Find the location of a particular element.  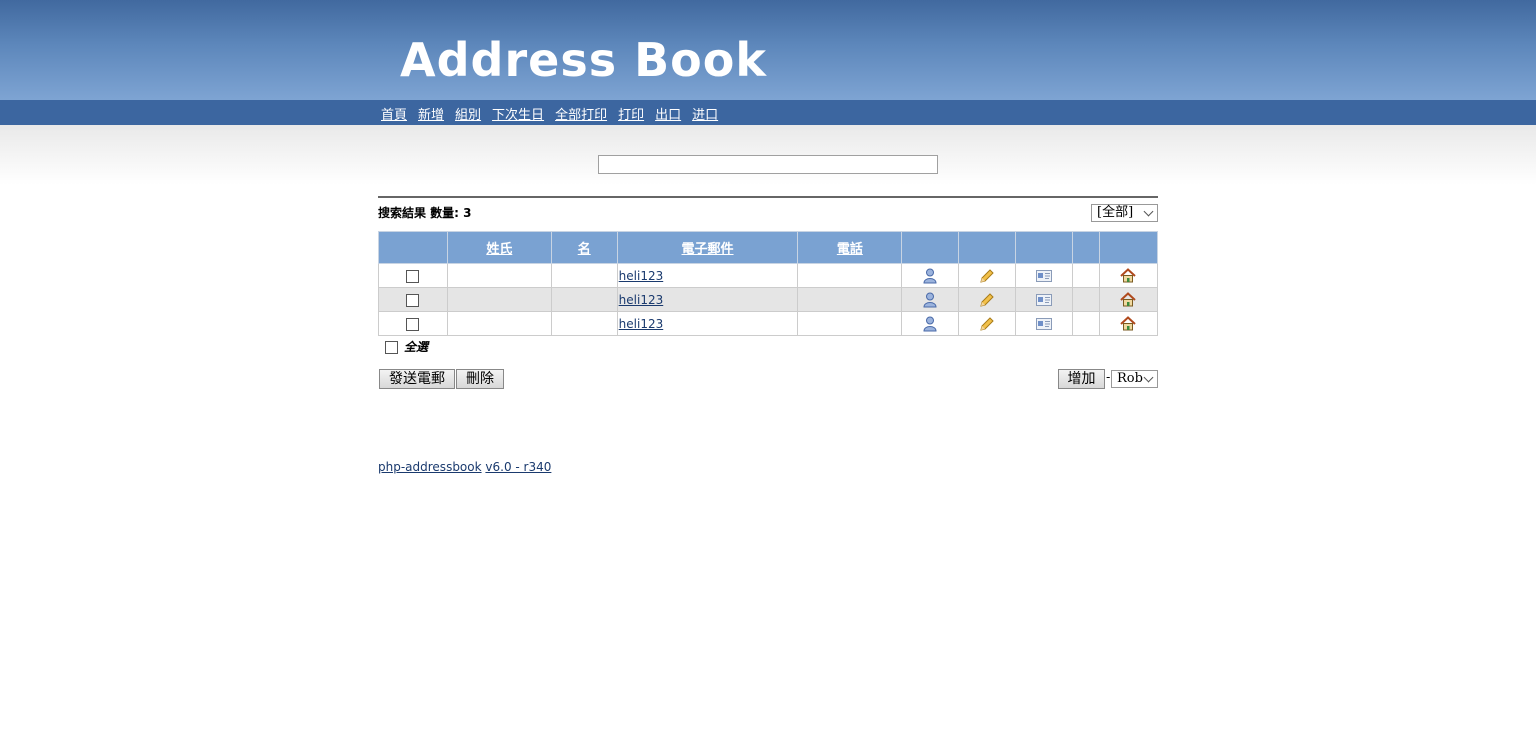

table-header-row: 姓氏 名 電子郵件 電話 is located at coordinates (768, 247).